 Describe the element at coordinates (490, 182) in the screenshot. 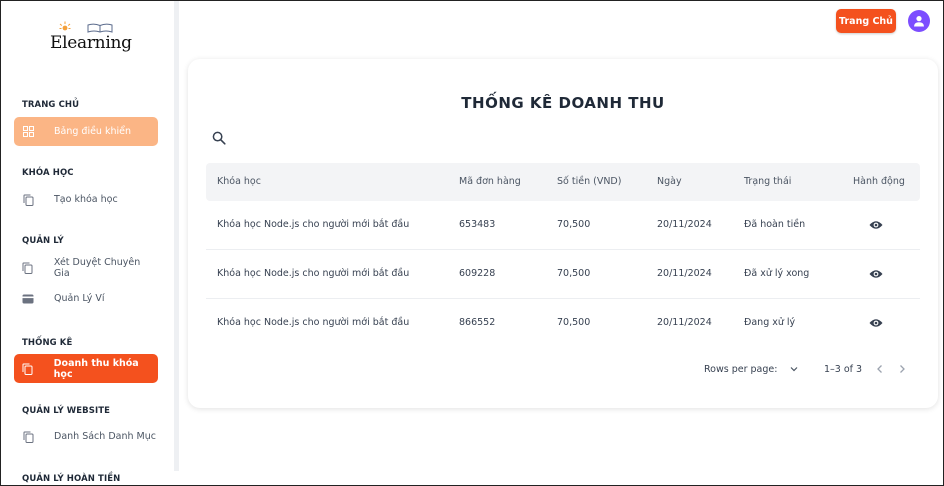

I see `column-header: Mã đơn hàng` at that location.